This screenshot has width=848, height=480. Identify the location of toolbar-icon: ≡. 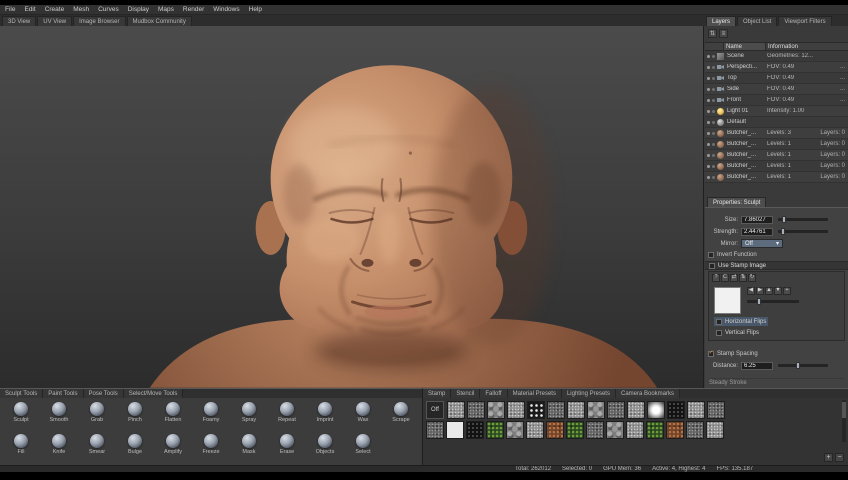
(723, 33).